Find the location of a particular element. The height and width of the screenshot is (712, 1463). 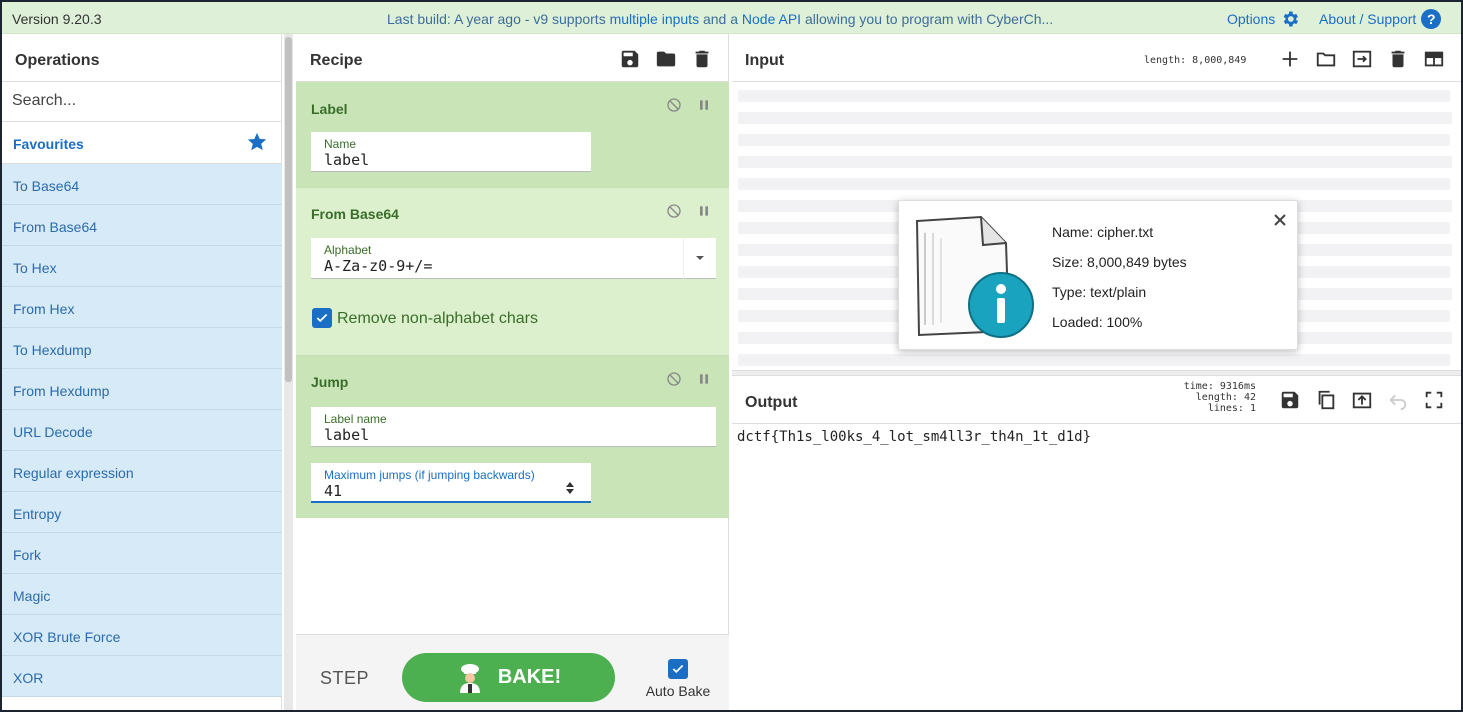

search-input is located at coordinates (142, 101).